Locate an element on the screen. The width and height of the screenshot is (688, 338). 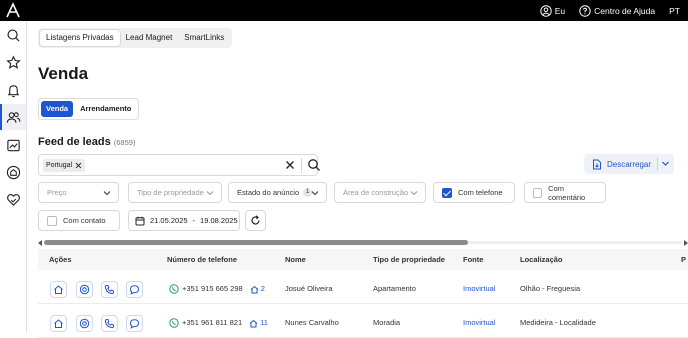
user-menu: Eu is located at coordinates (552, 10).